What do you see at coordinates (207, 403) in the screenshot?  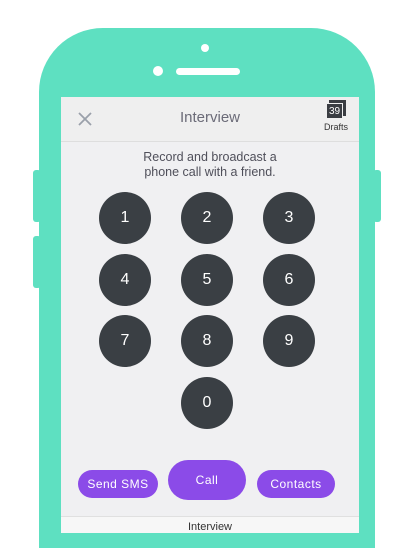 I see `key-0: 0` at bounding box center [207, 403].